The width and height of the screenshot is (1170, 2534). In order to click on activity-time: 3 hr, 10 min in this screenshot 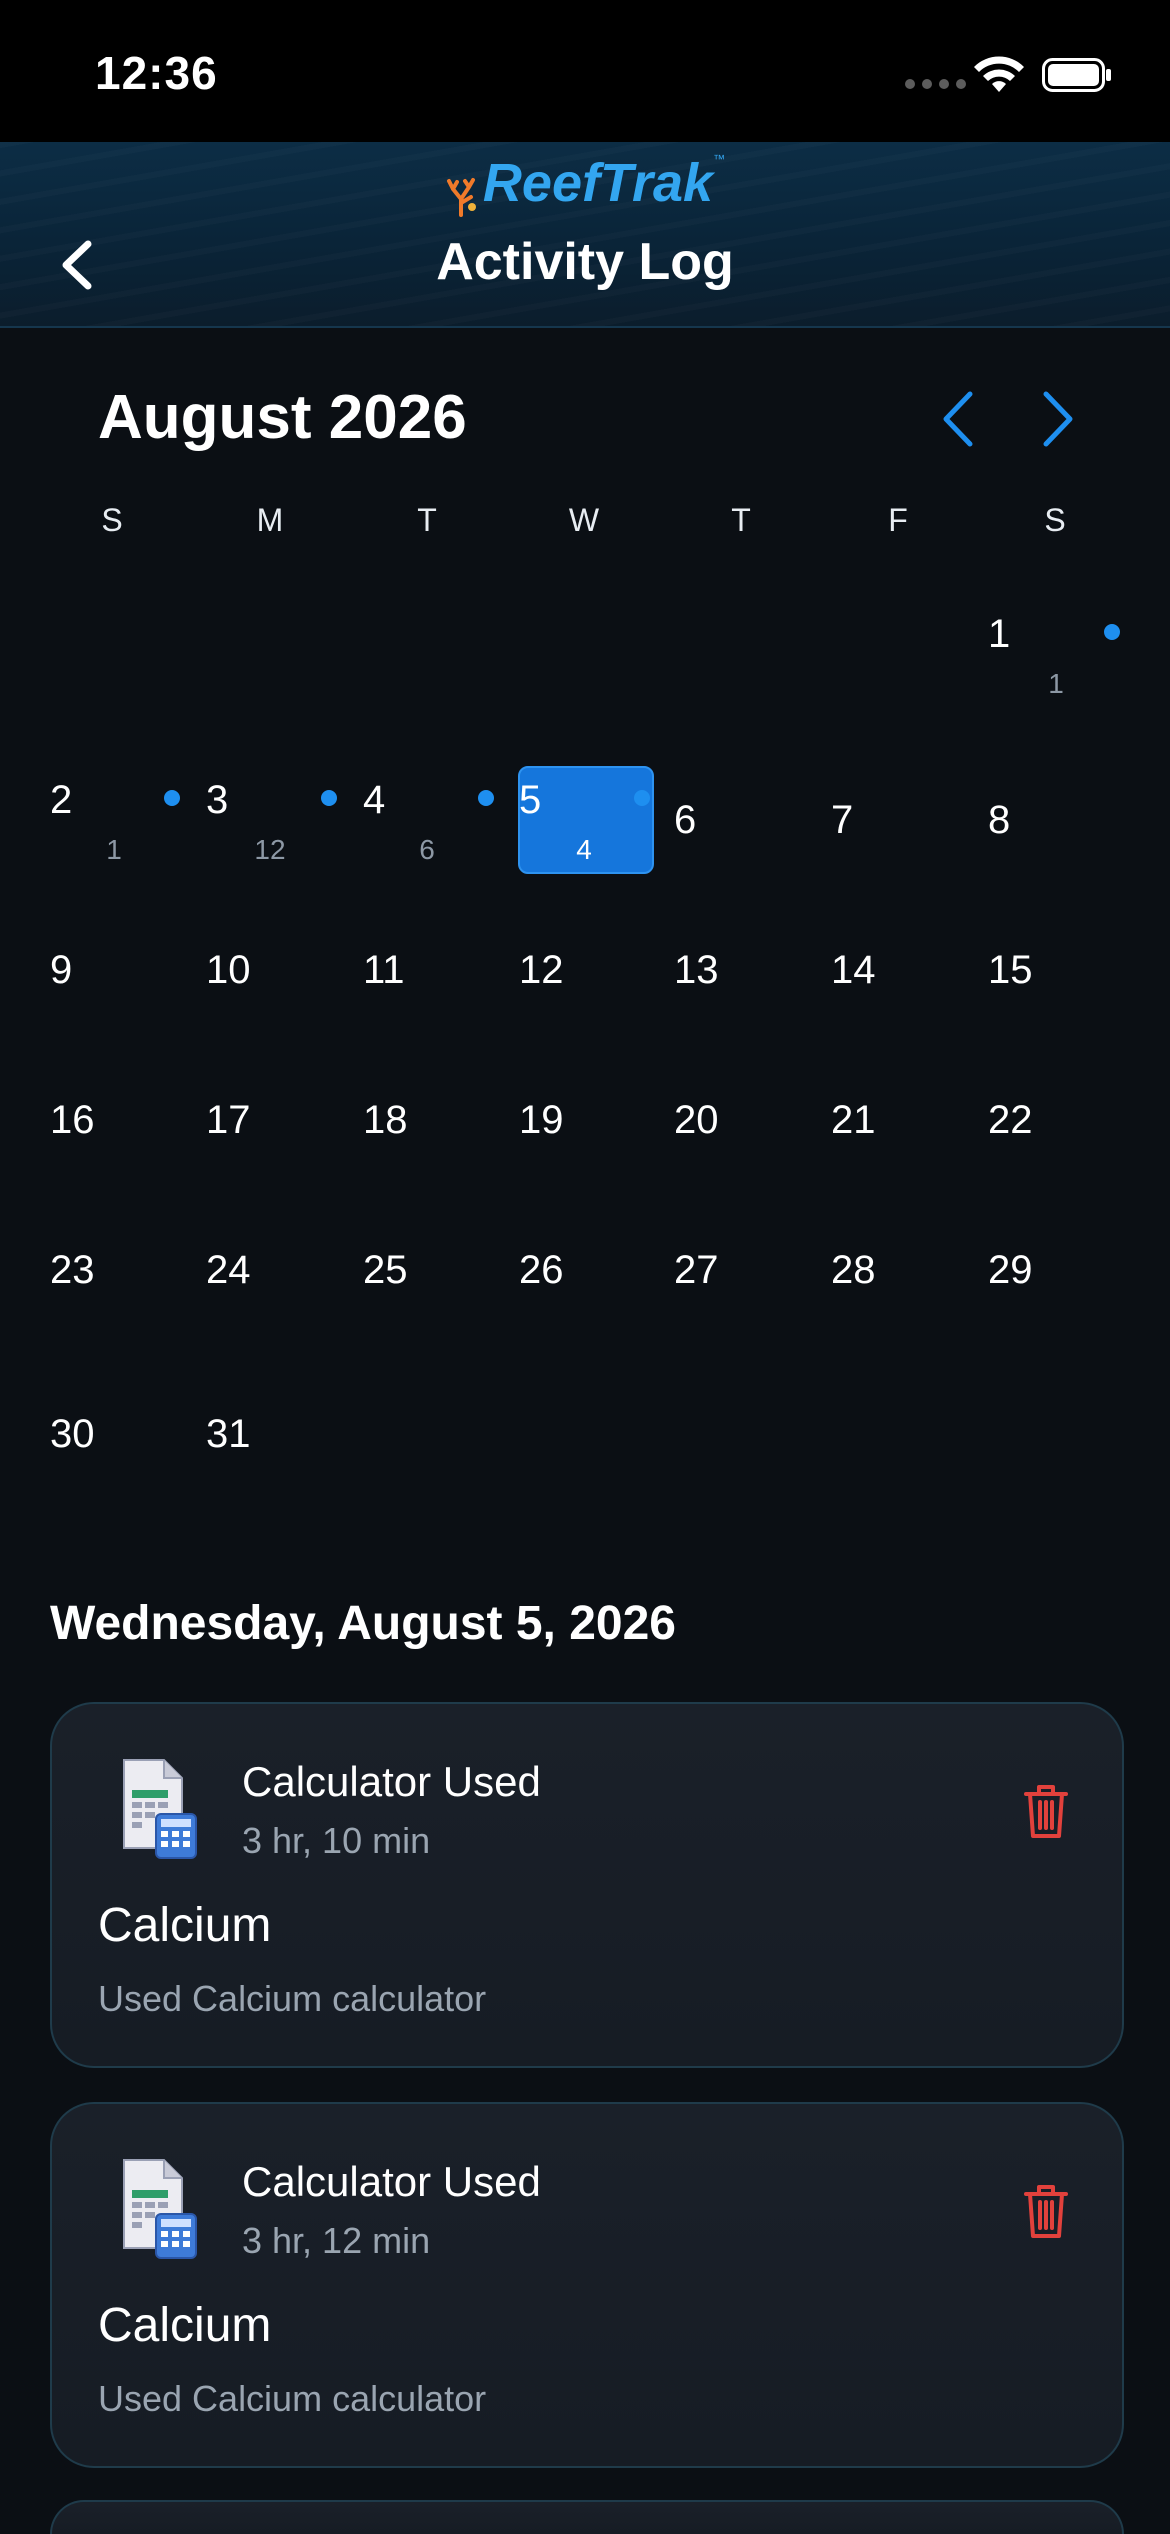, I will do `click(336, 1840)`.